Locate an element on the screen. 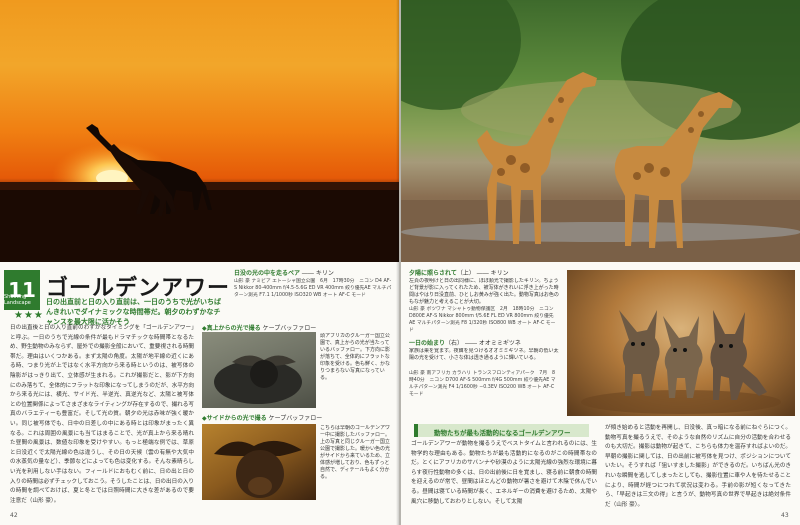 This screenshot has height=525, width=800. buffalo-side-photo is located at coordinates (259, 462).